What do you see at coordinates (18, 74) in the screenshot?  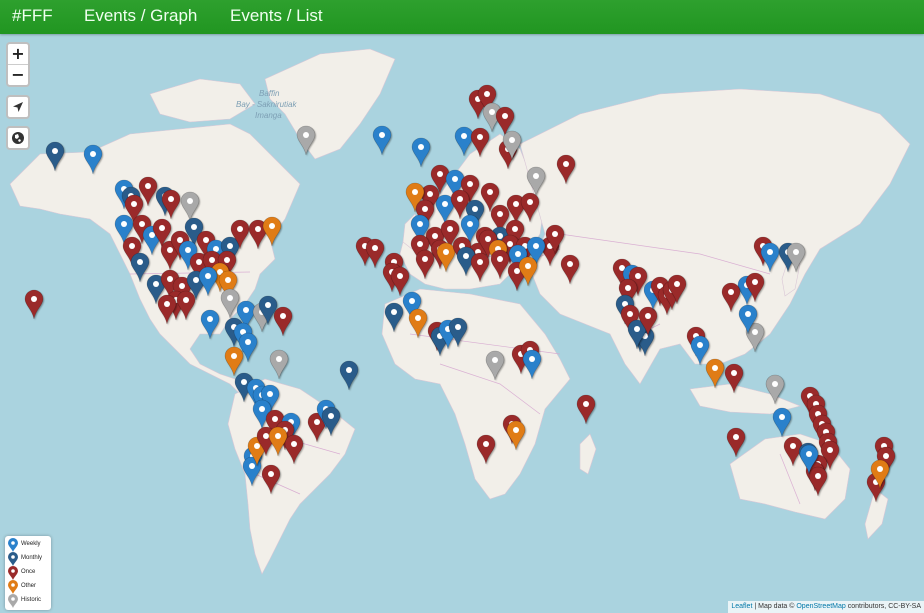 I see `zoom-out-button: −` at bounding box center [18, 74].